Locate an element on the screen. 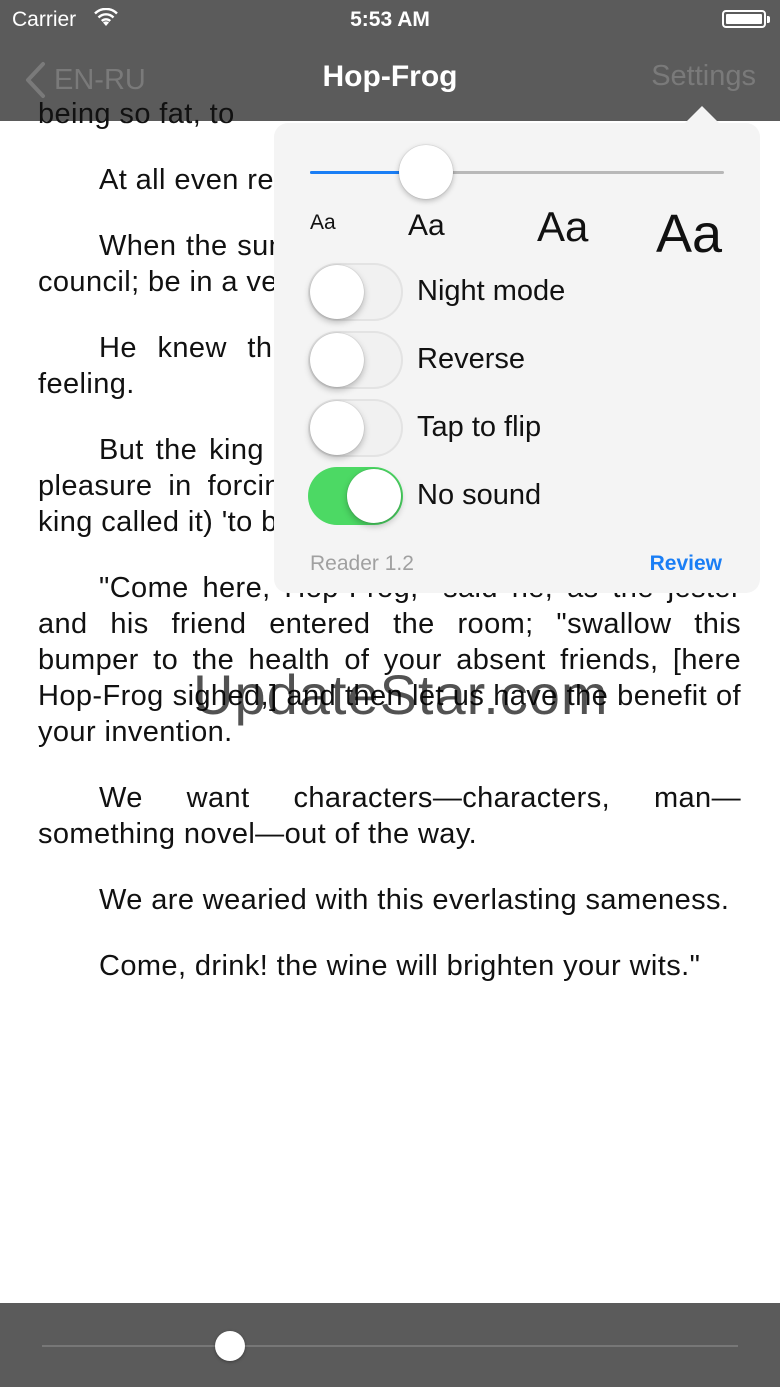 The width and height of the screenshot is (780, 1387). bottom-bar is located at coordinates (390, 1345).